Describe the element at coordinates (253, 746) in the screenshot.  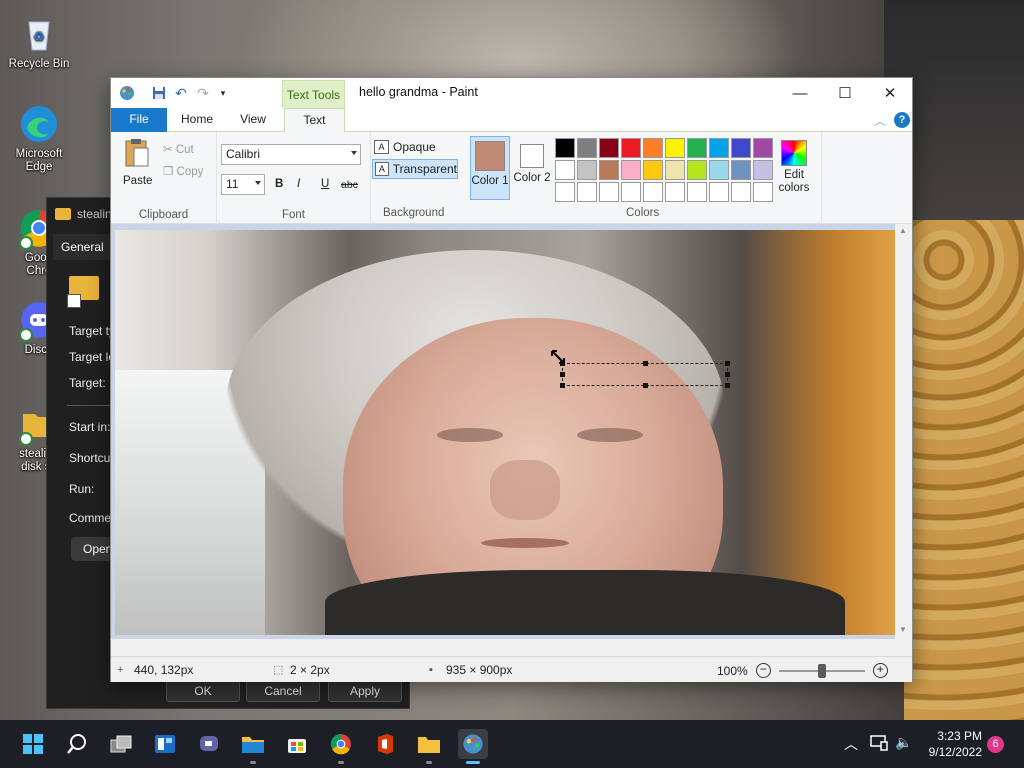
I see `file-explorer-button` at that location.